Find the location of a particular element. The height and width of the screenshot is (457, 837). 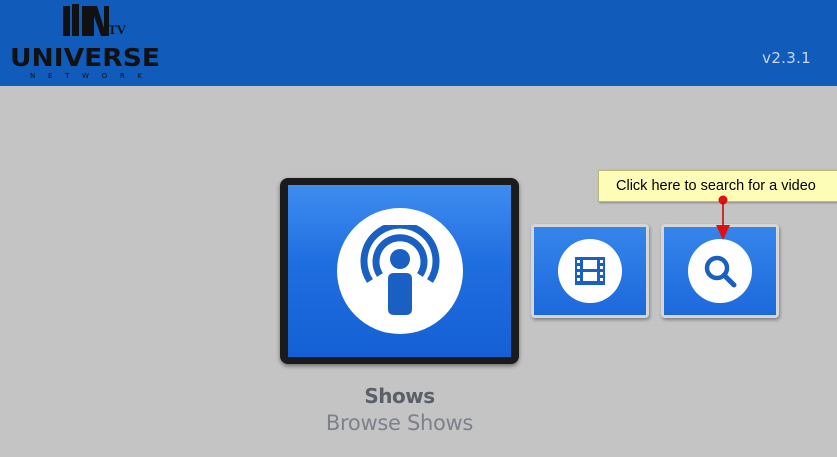

tooltip-pointer-arrow is located at coordinates (723, 217).